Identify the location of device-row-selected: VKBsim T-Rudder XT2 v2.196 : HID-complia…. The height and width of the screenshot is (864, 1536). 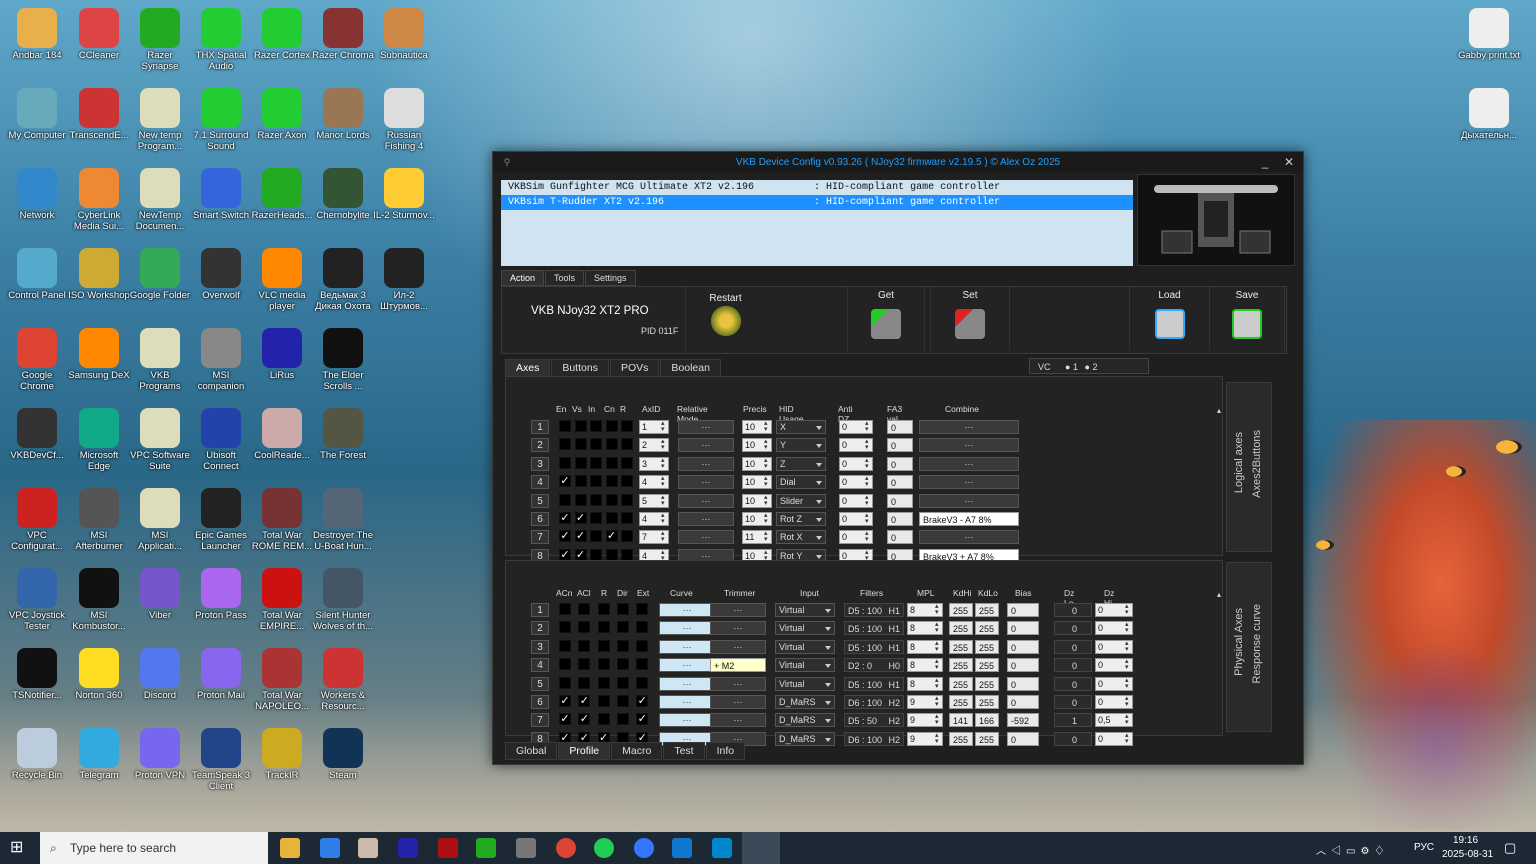
(817, 202).